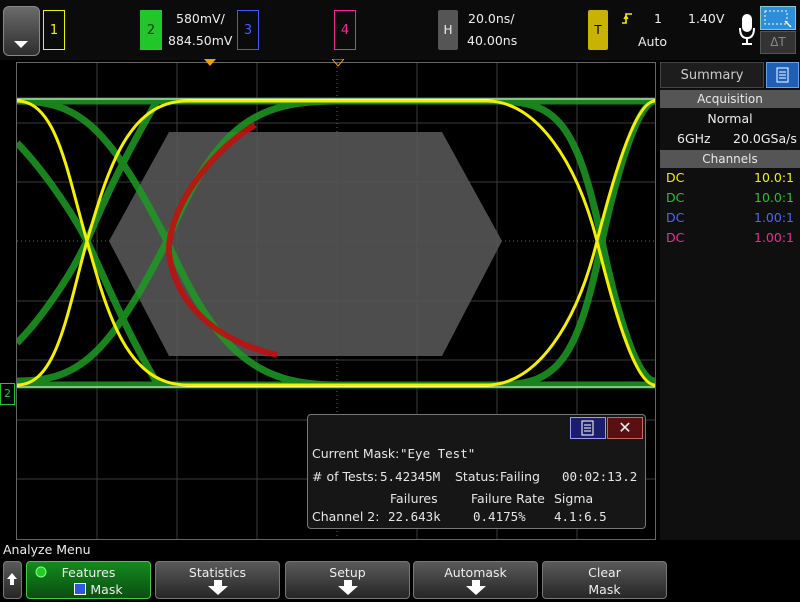 The image size is (800, 602). Describe the element at coordinates (21, 31) in the screenshot. I see `main-menu-button` at that location.